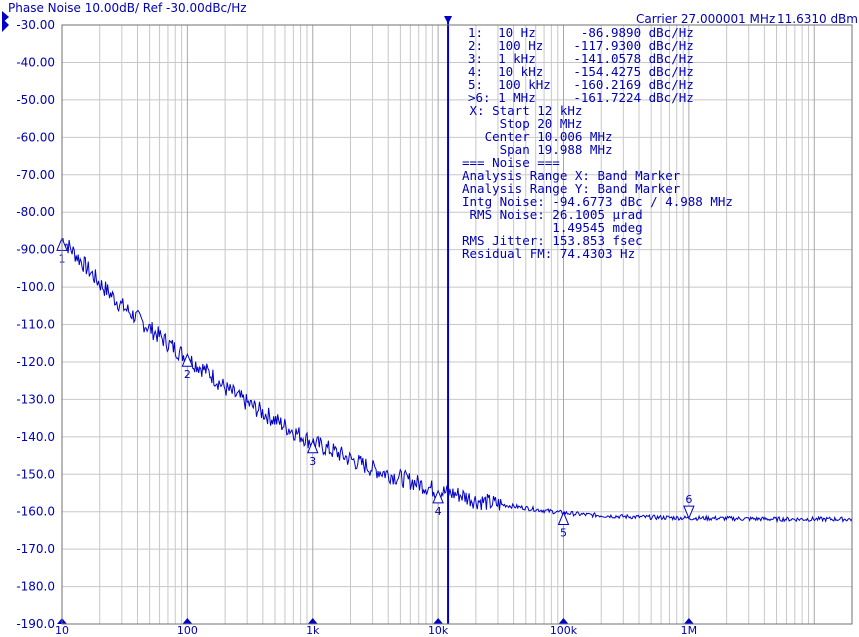  What do you see at coordinates (35, 512) in the screenshot?
I see `y-tick-label: -160.0` at bounding box center [35, 512].